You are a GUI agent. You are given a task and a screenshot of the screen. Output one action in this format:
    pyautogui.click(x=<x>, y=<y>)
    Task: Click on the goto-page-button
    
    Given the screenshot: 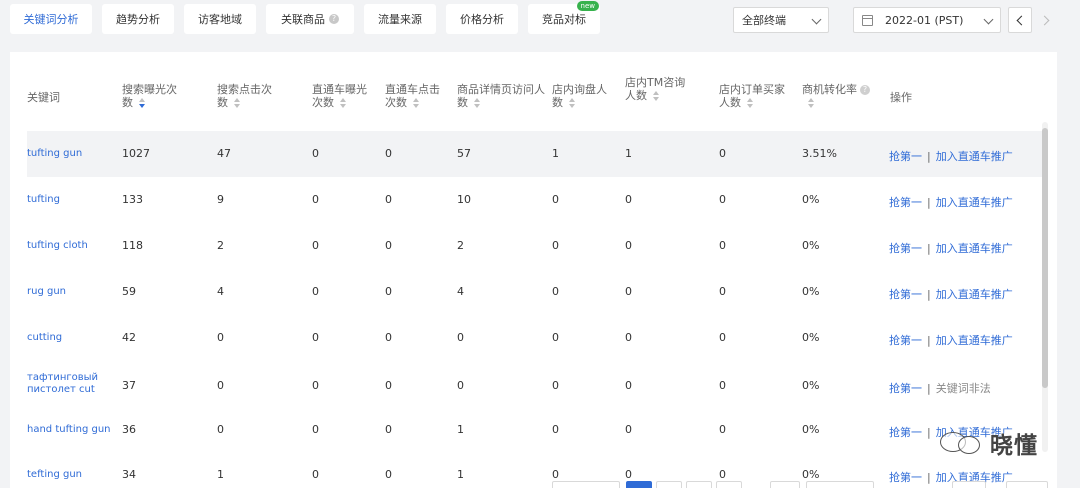 What is the action you would take?
    pyautogui.click(x=1027, y=484)
    